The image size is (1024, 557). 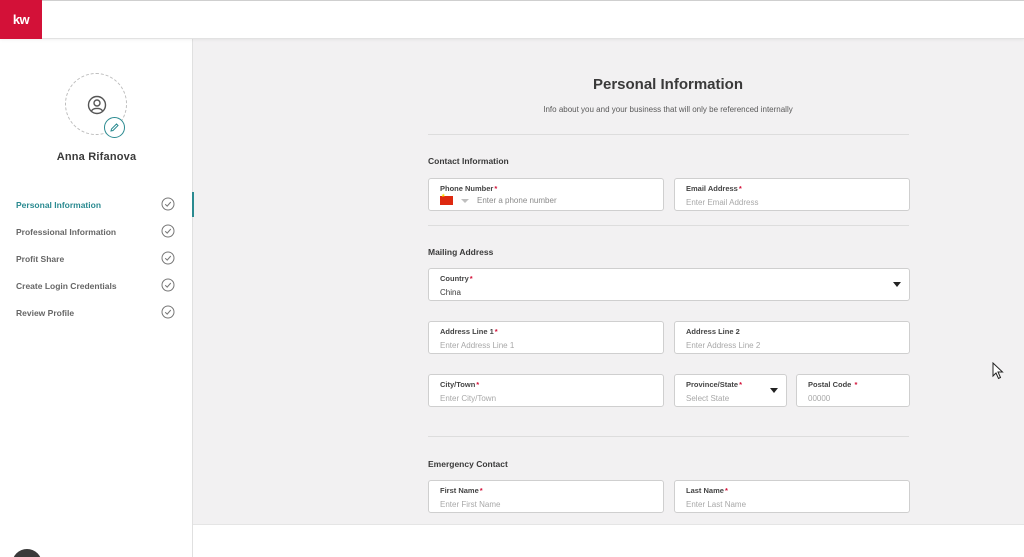 I want to click on field-label: Province/State*, so click(x=714, y=384).